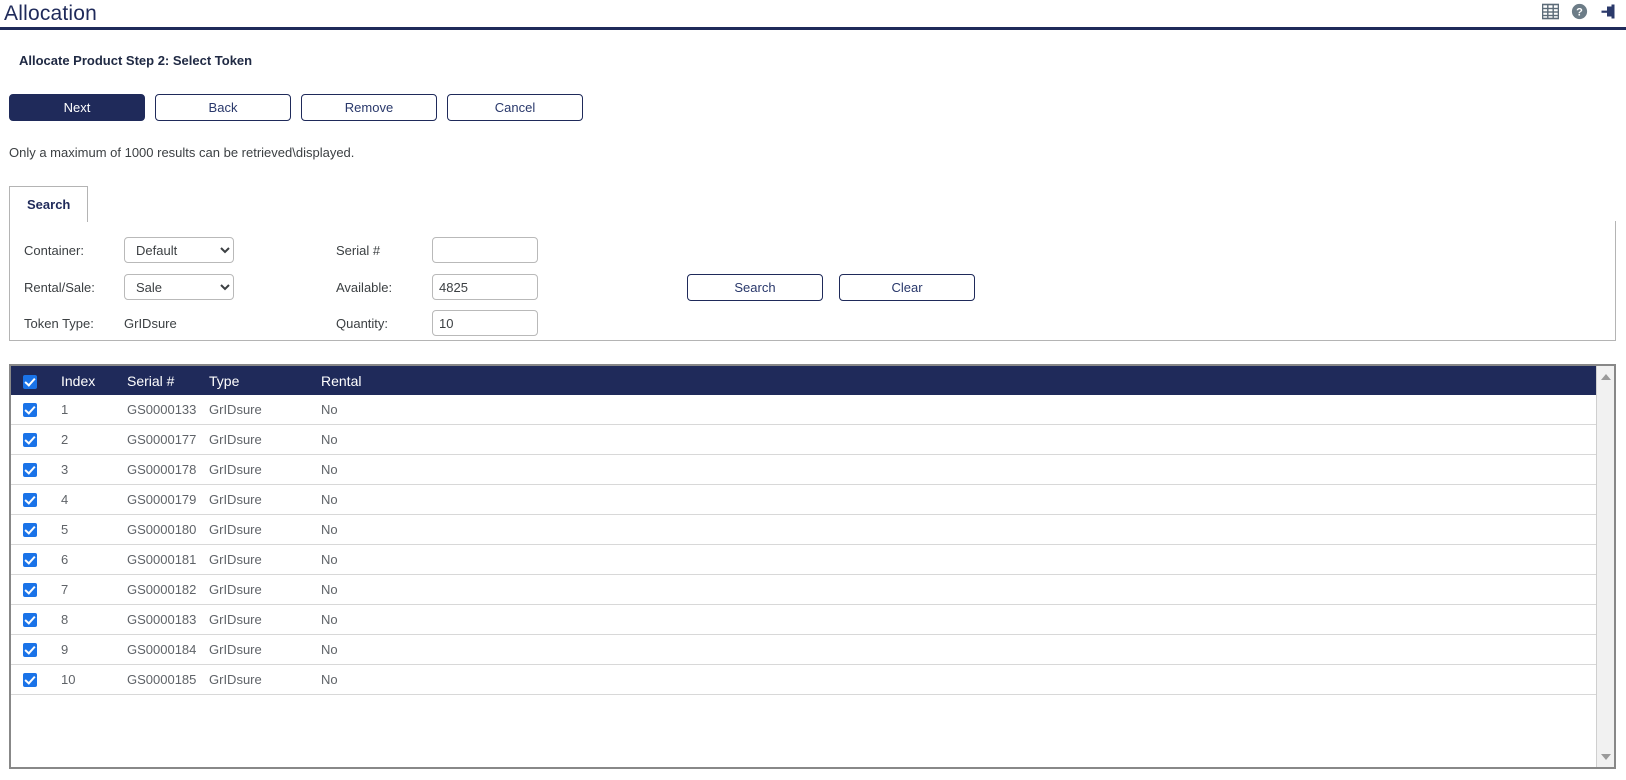  I want to click on container-select: Default, so click(179, 250).